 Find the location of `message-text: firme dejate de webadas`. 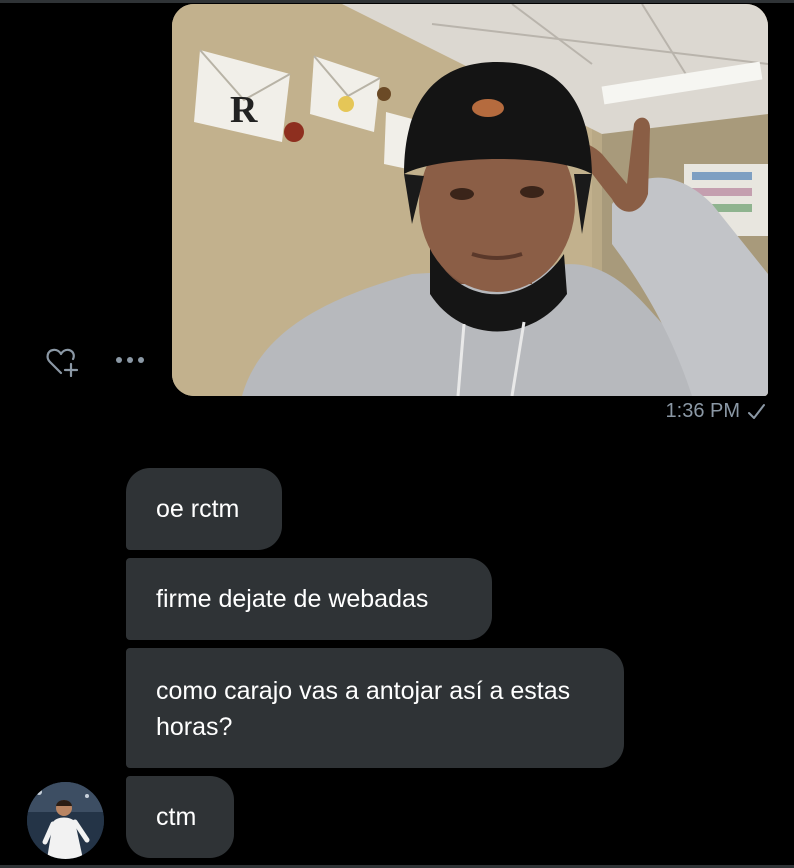

message-text: firme dejate de webadas is located at coordinates (292, 599).